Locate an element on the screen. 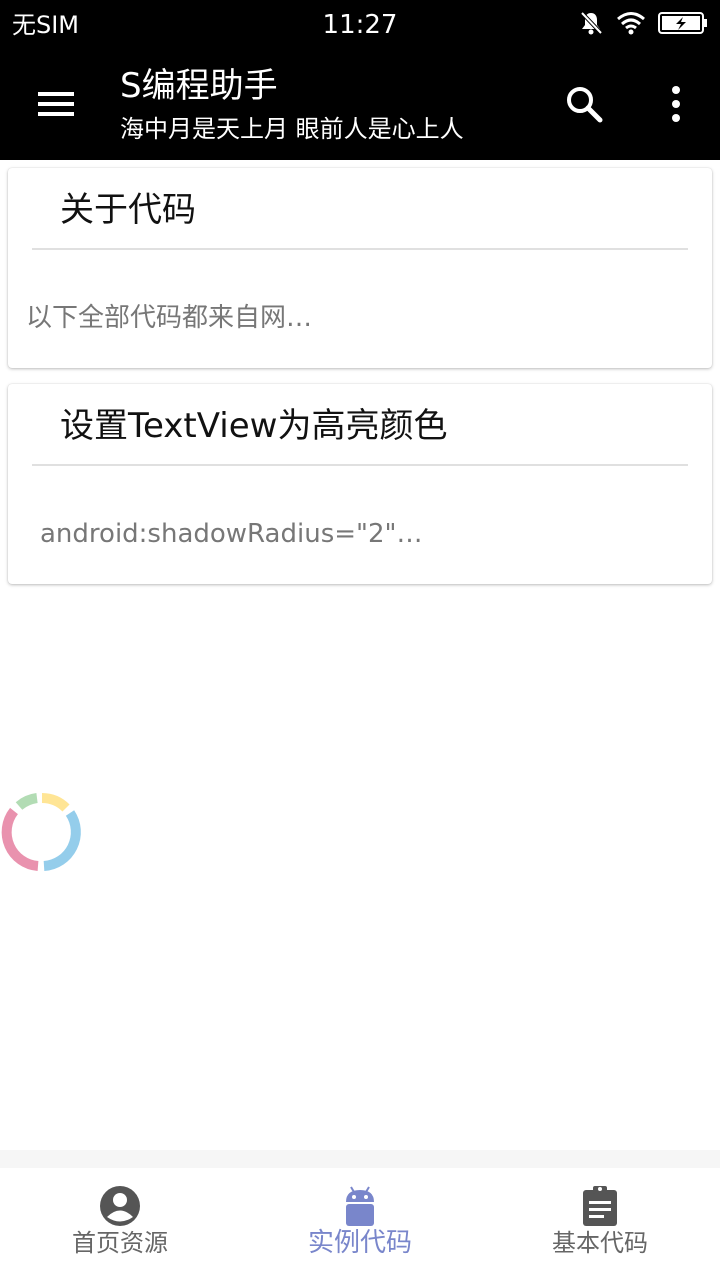 The height and width of the screenshot is (1280, 720). loading-spinner-icon is located at coordinates (44, 832).